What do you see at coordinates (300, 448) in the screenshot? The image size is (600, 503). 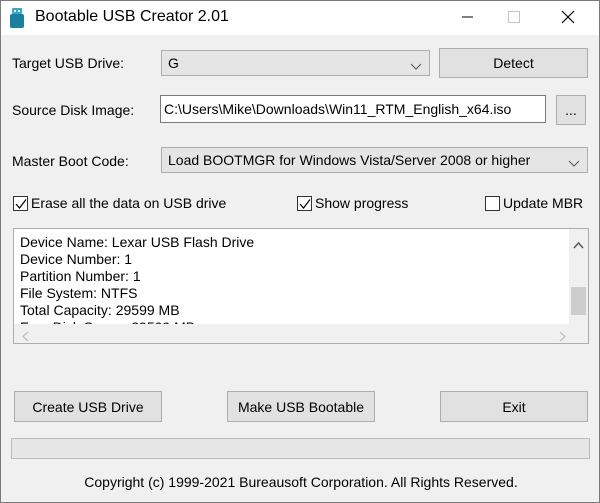 I see `progress-bar` at bounding box center [300, 448].